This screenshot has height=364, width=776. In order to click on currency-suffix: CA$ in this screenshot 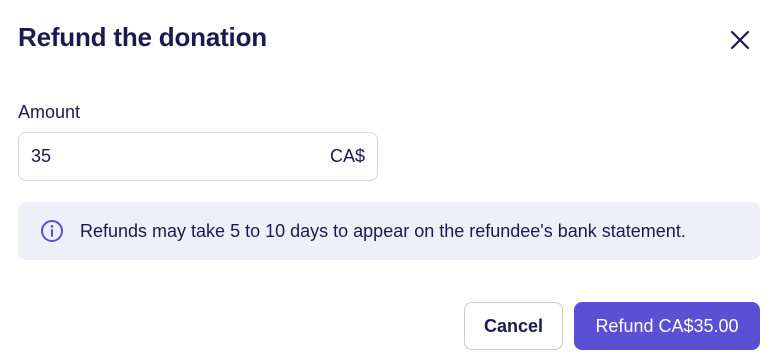, I will do `click(347, 156)`.